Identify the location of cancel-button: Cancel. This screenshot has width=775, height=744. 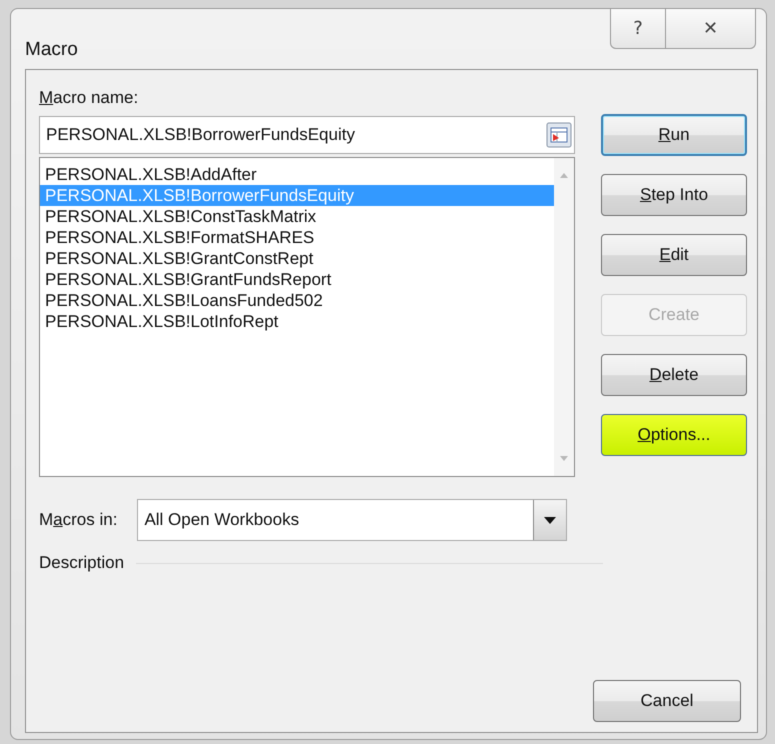
(667, 701).